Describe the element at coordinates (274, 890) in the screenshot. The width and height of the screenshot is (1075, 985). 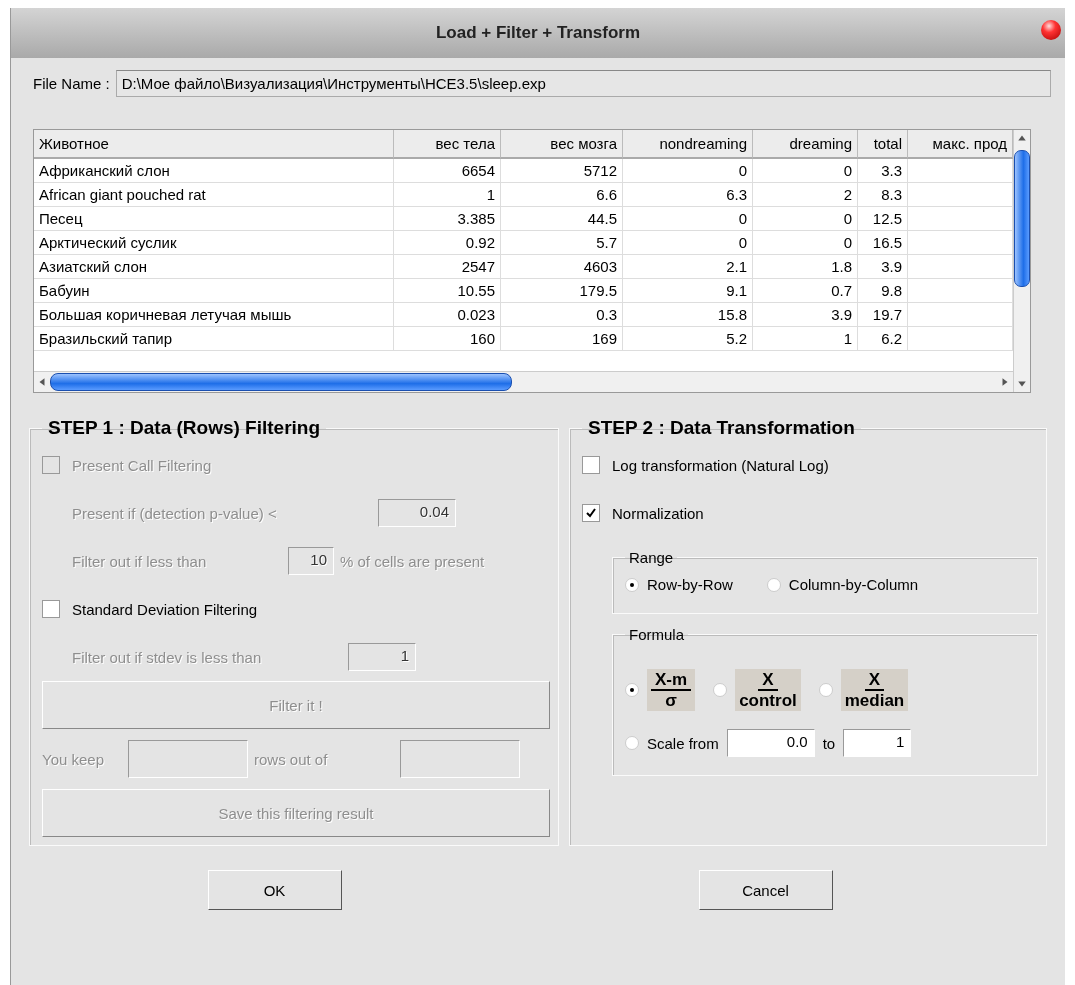
I see `dialog-button: OK` at that location.